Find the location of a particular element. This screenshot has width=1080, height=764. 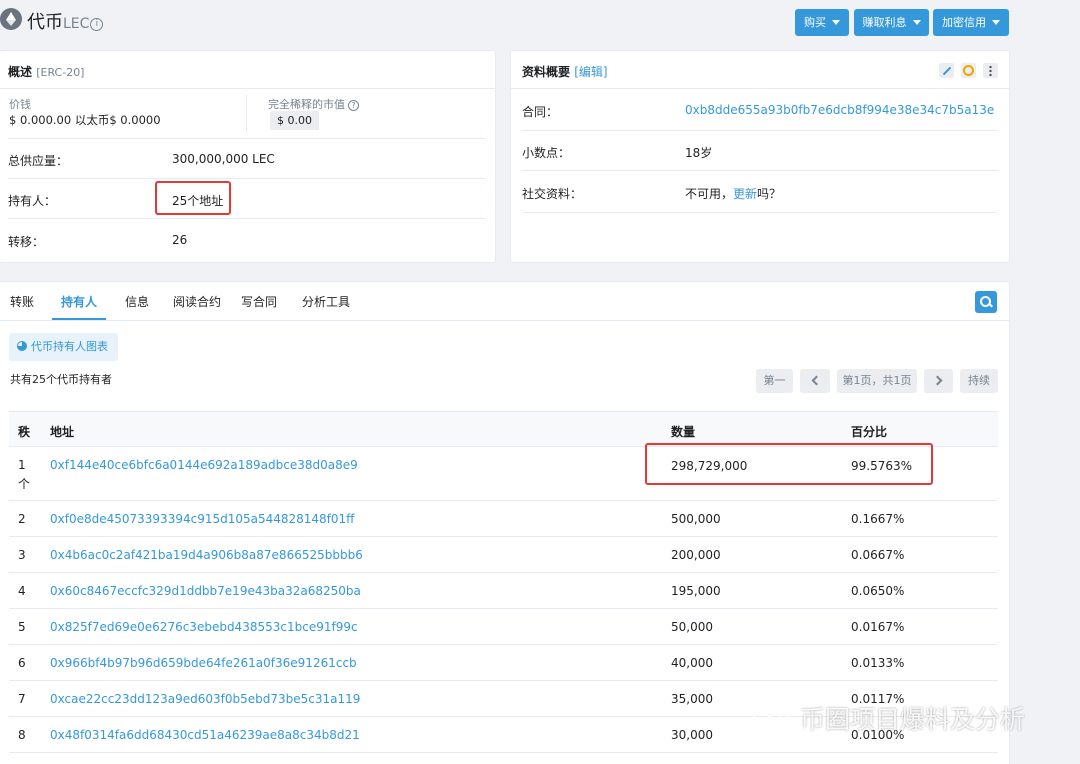

price-value: $ 0.000.00 以太币$ 0.0000 is located at coordinates (85, 120).